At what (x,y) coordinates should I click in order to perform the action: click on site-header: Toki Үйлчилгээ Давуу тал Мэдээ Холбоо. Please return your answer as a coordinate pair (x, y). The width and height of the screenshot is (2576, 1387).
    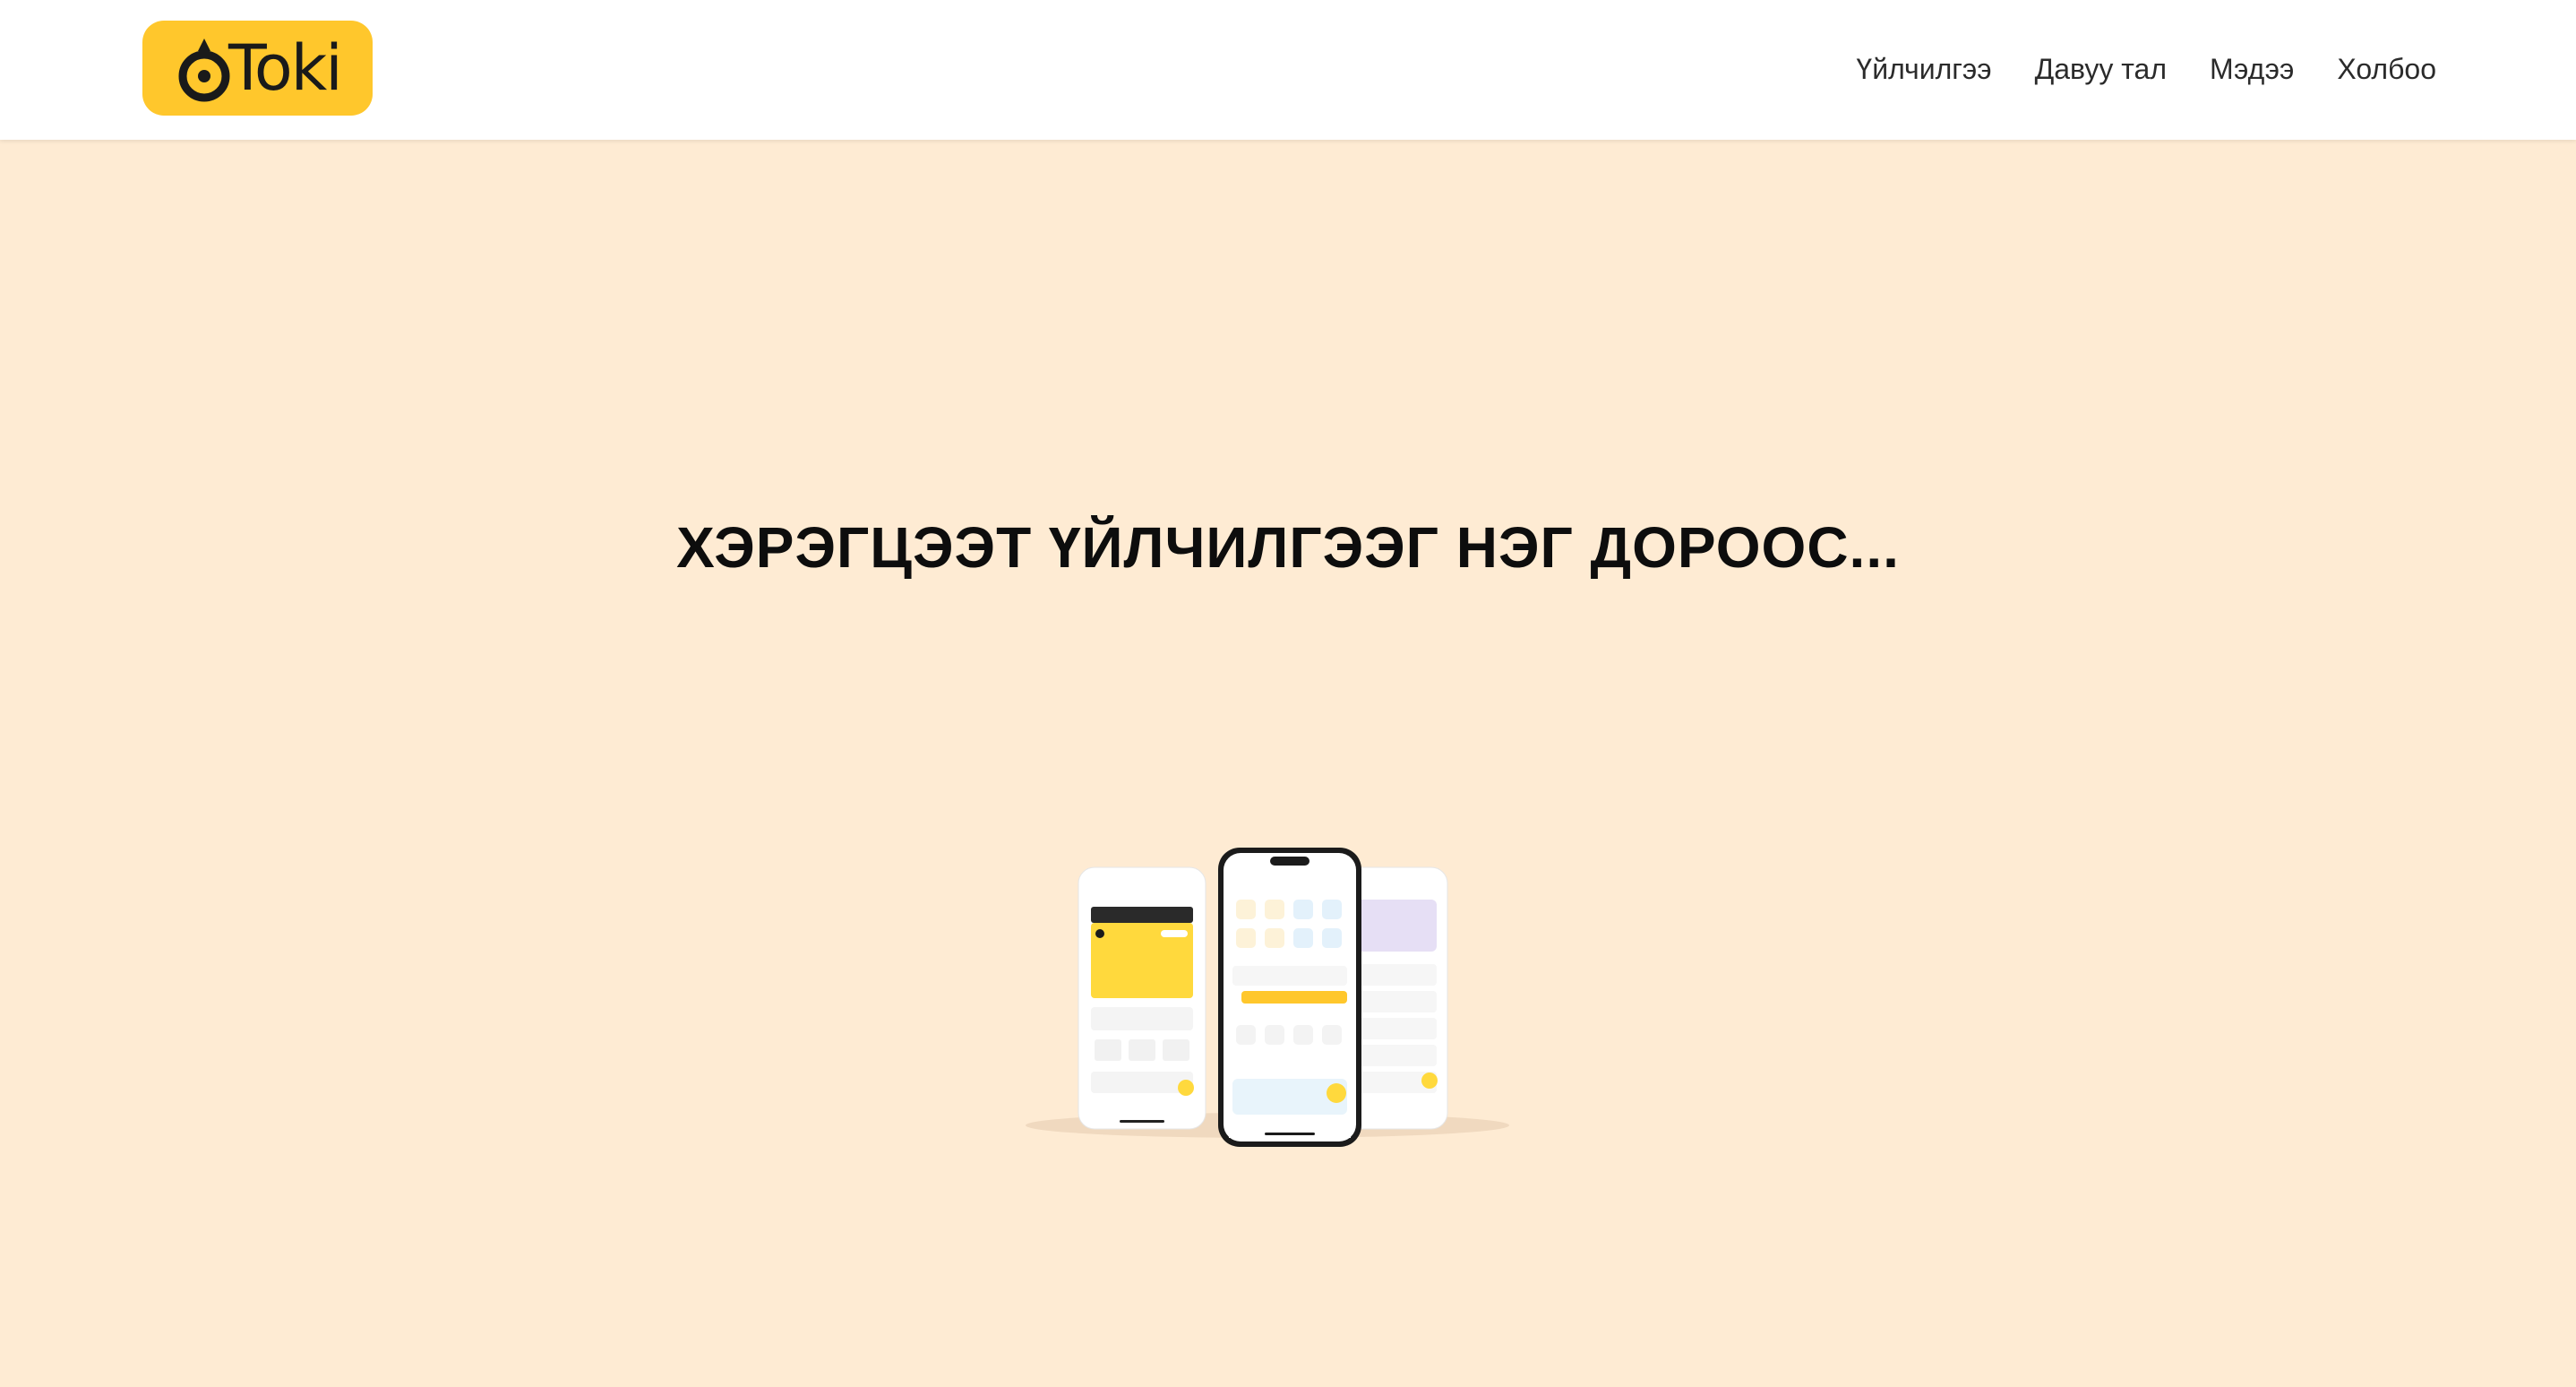
    Looking at the image, I should click on (1288, 70).